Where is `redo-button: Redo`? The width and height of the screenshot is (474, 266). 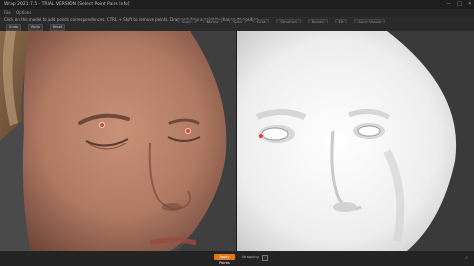 redo-button: Redo is located at coordinates (35, 27).